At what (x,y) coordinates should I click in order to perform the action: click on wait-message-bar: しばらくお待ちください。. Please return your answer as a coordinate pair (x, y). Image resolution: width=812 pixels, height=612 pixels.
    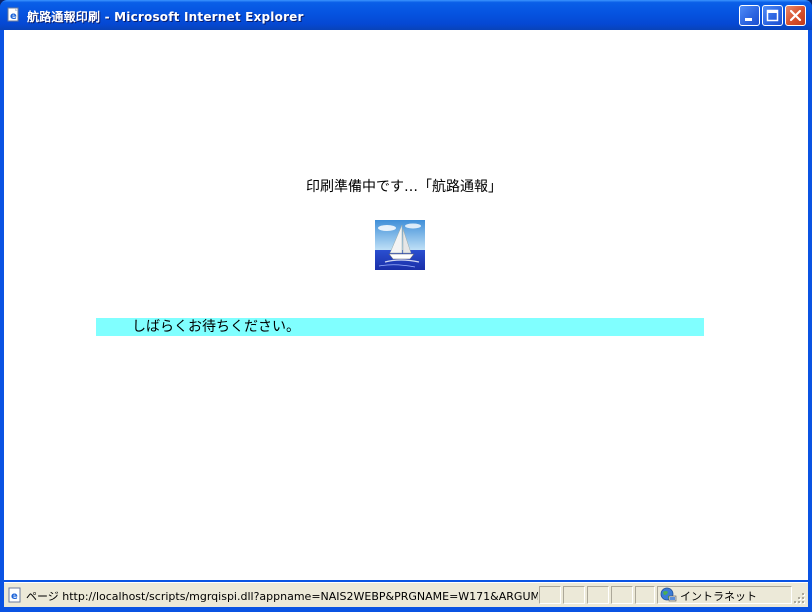
    Looking at the image, I should click on (400, 327).